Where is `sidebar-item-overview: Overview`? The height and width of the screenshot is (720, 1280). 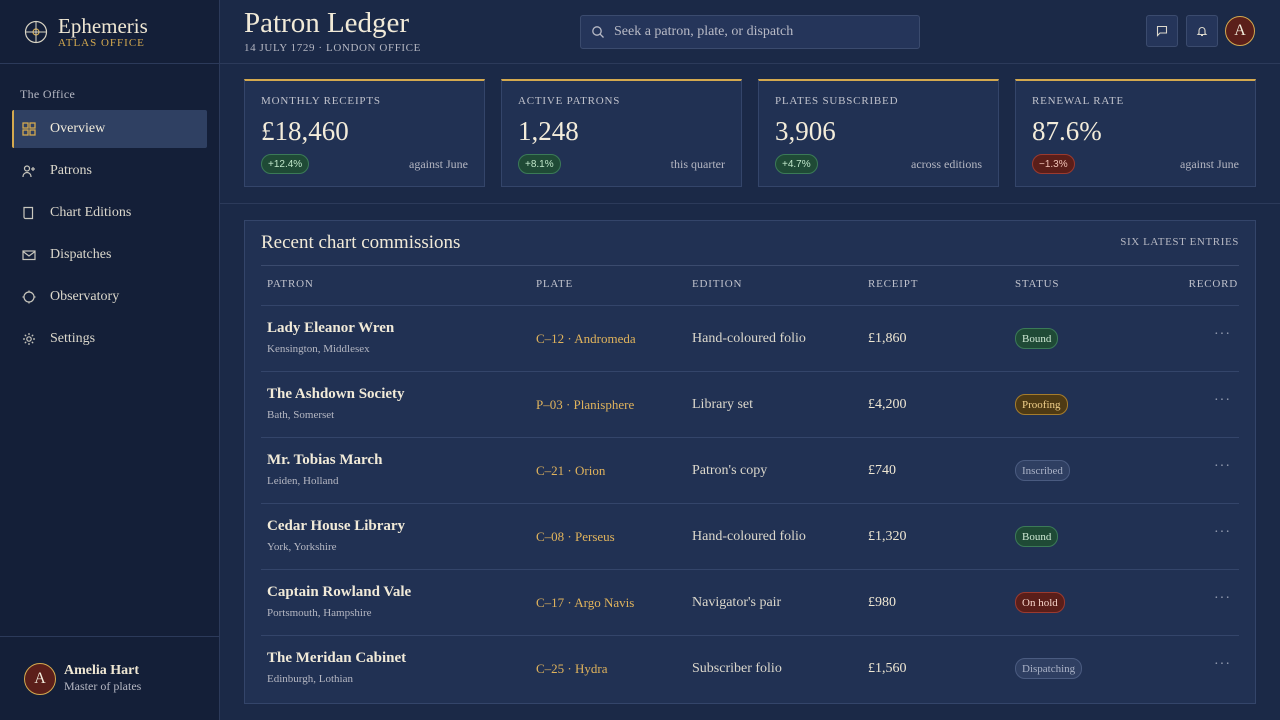
sidebar-item-overview: Overview is located at coordinates (109, 129).